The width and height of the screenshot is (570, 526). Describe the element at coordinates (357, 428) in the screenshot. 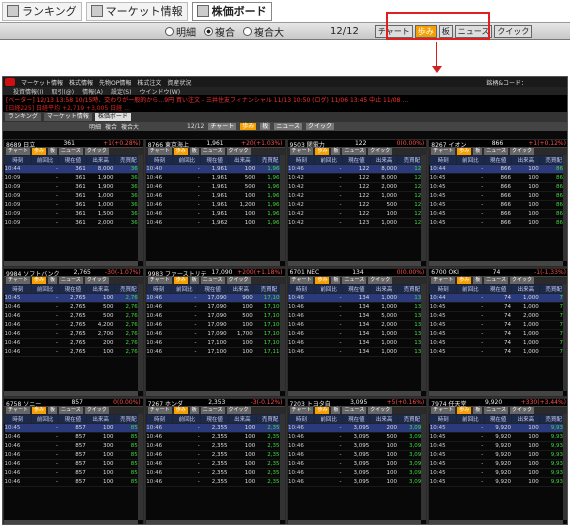

I see `table-row: 10:46-3,095 200 3,095` at that location.